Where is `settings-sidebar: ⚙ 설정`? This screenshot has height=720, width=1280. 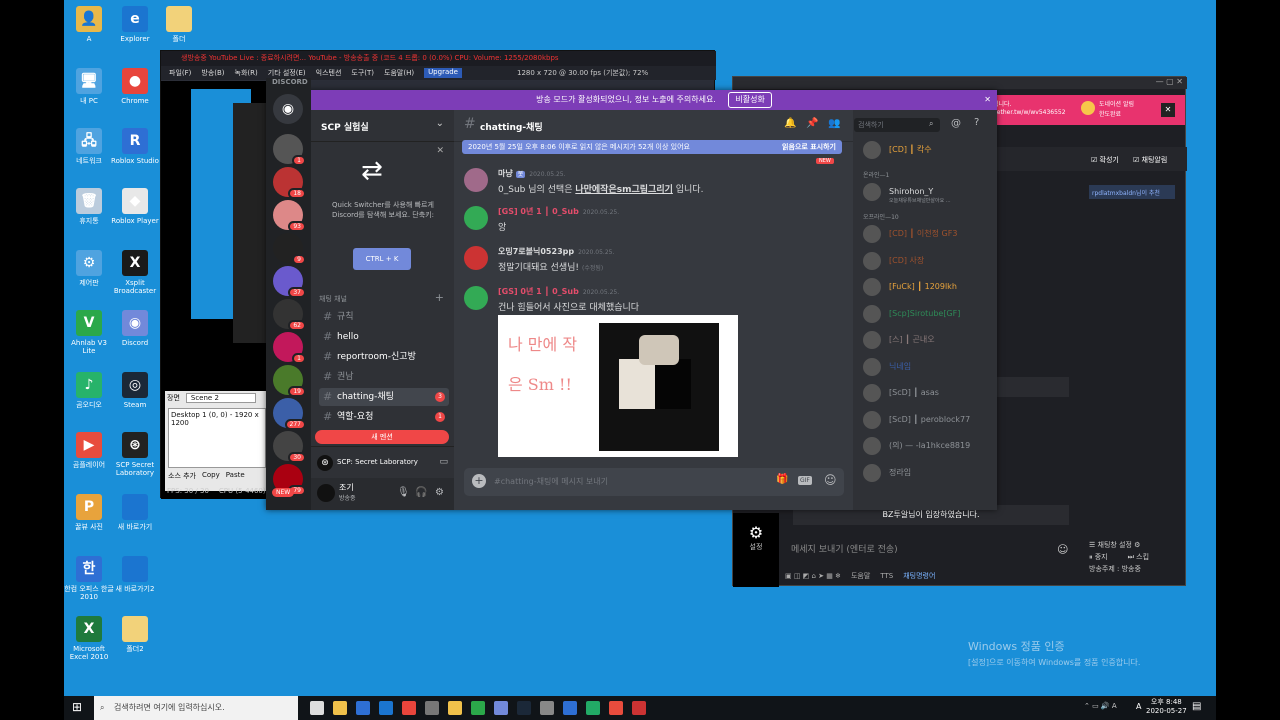
settings-sidebar: ⚙ 설정 is located at coordinates (756, 550).